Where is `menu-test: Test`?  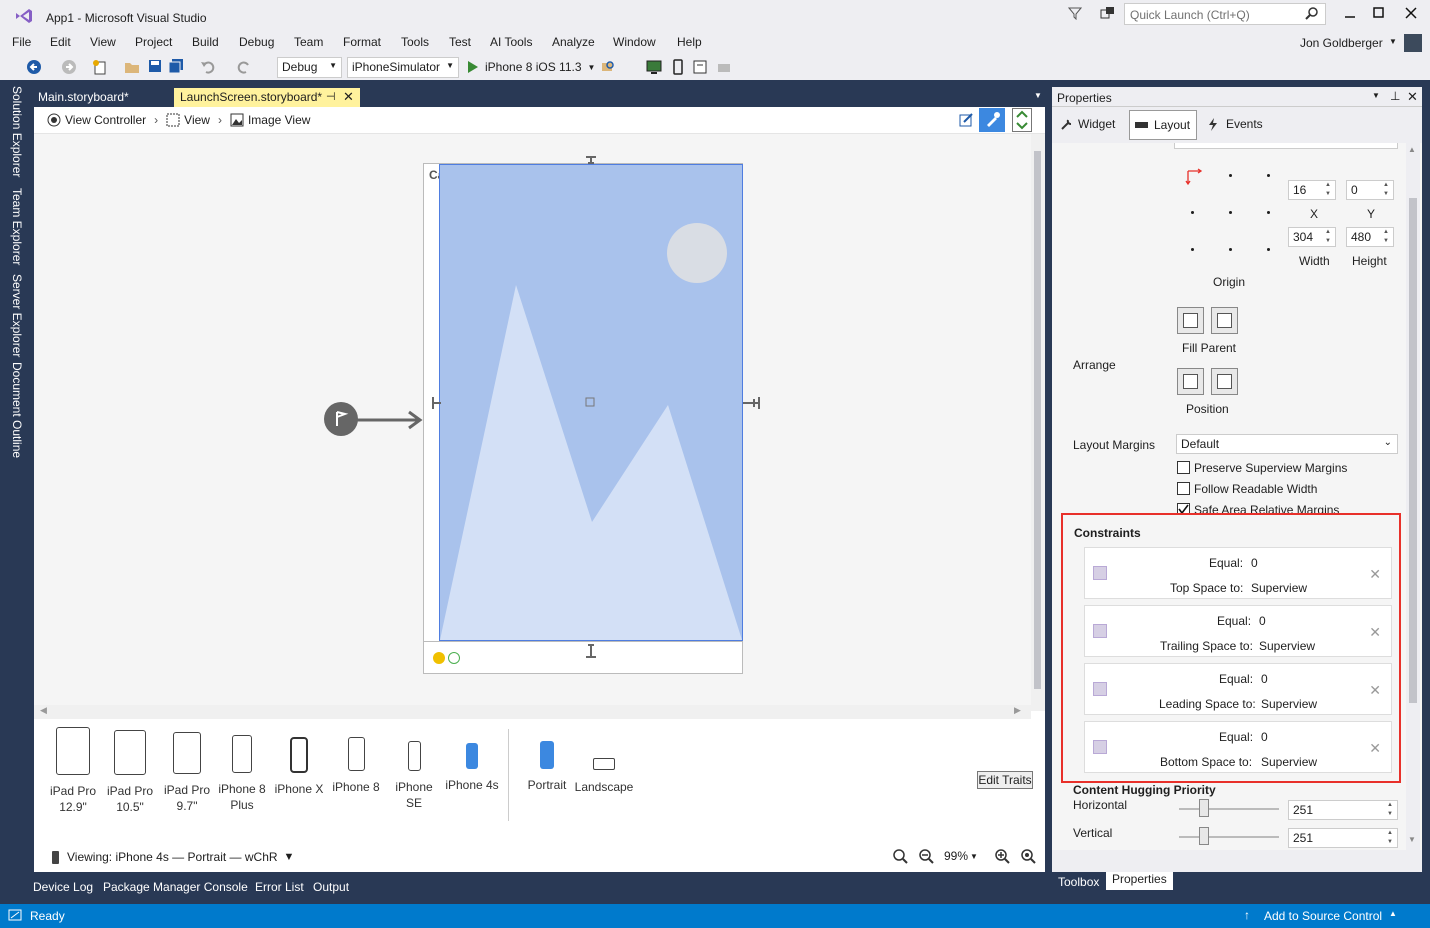
menu-test: Test is located at coordinates (460, 42).